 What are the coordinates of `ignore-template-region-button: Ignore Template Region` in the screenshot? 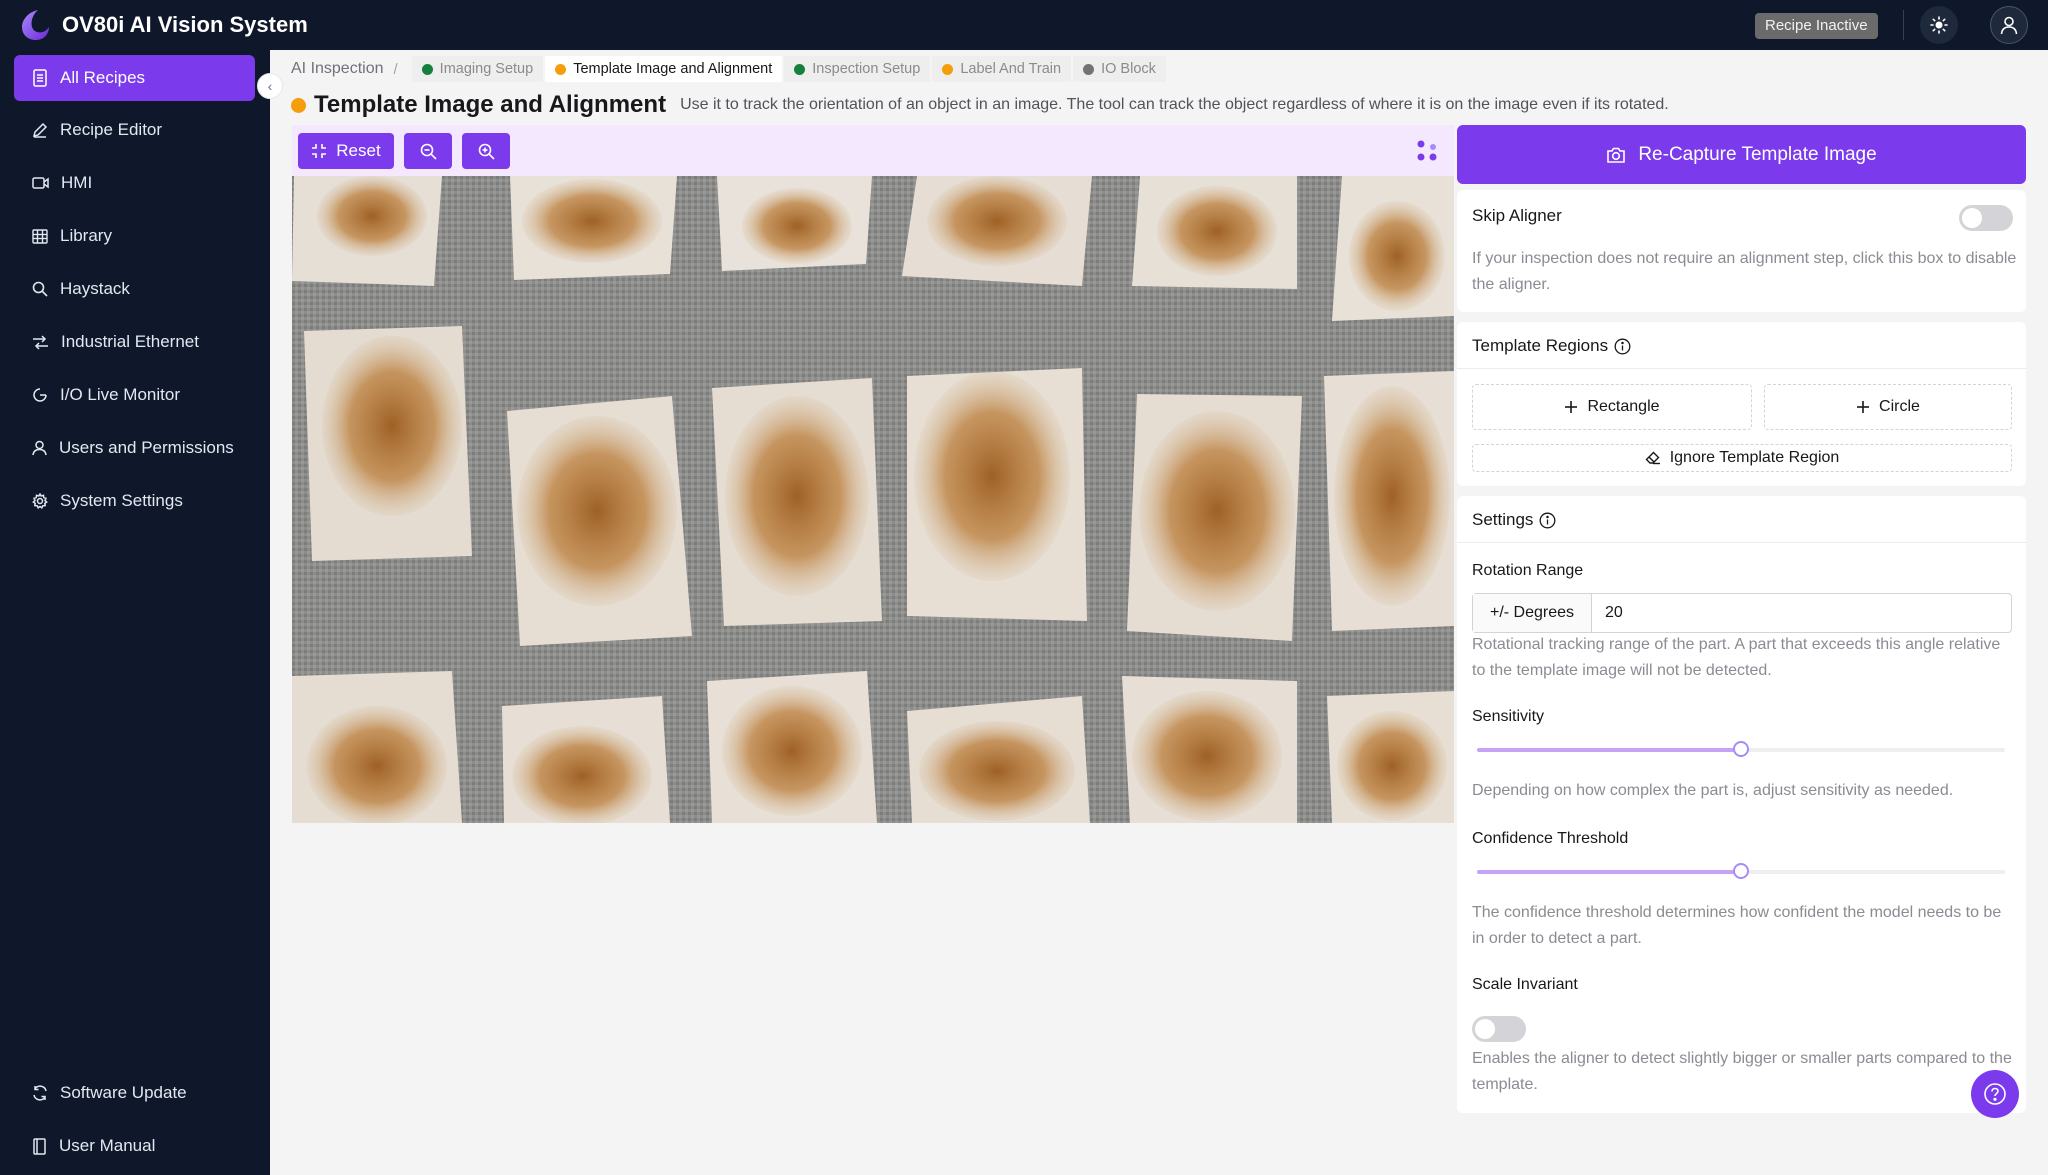 It's located at (1742, 458).